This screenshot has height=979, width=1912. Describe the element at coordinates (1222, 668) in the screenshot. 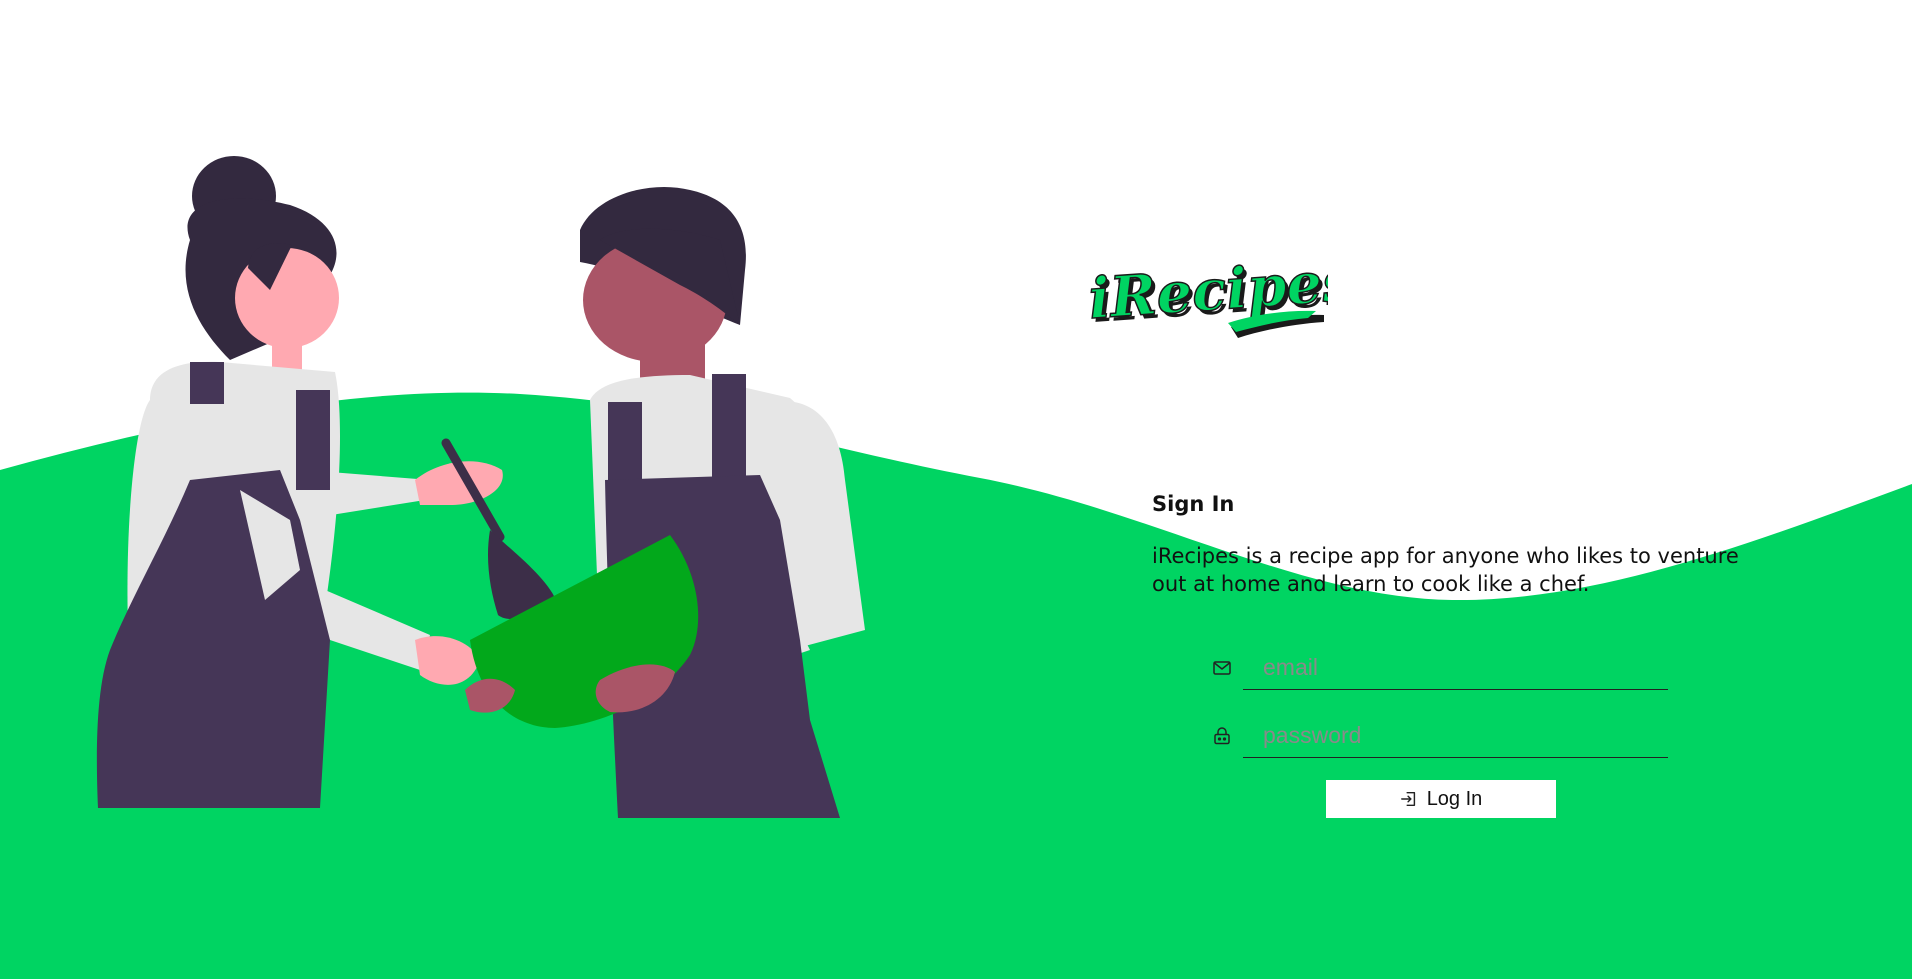

I see `mail-icon` at that location.